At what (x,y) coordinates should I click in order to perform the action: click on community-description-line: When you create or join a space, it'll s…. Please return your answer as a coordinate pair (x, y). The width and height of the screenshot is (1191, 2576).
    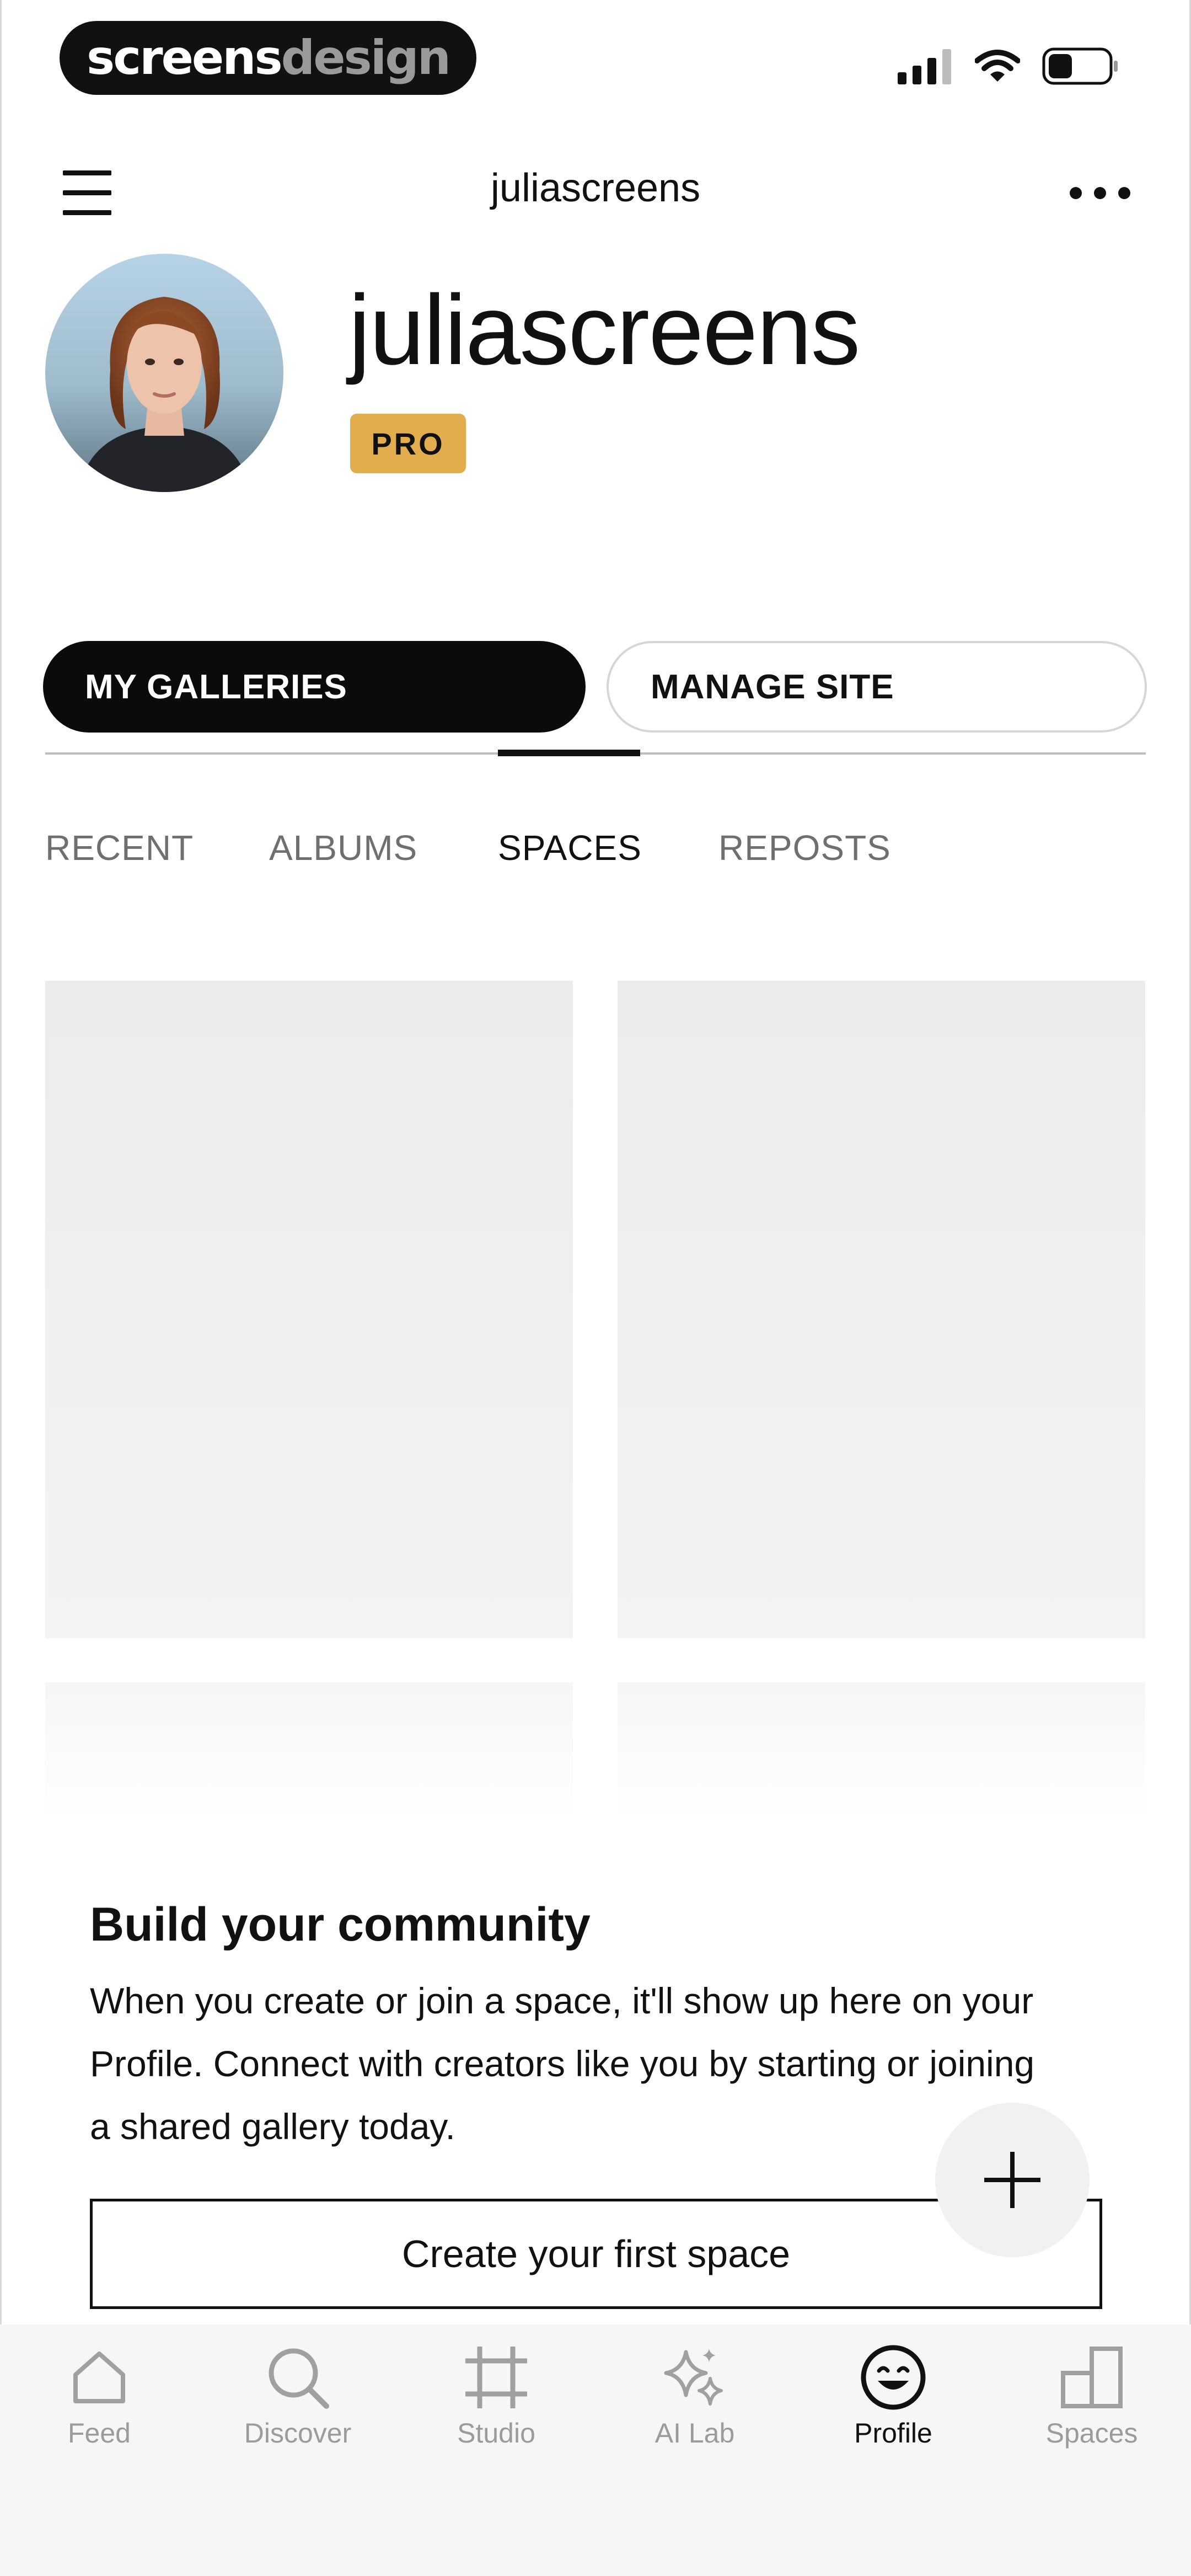
    Looking at the image, I should click on (562, 2000).